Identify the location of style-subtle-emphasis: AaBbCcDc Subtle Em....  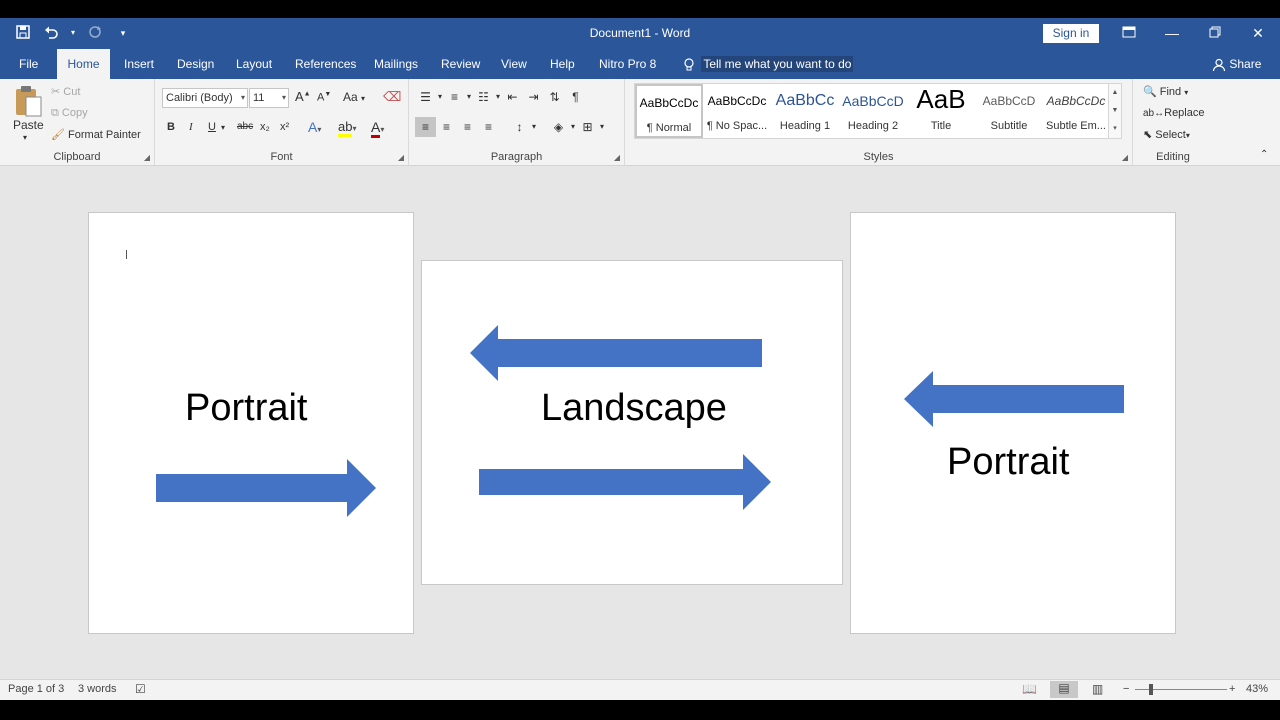
(1076, 111).